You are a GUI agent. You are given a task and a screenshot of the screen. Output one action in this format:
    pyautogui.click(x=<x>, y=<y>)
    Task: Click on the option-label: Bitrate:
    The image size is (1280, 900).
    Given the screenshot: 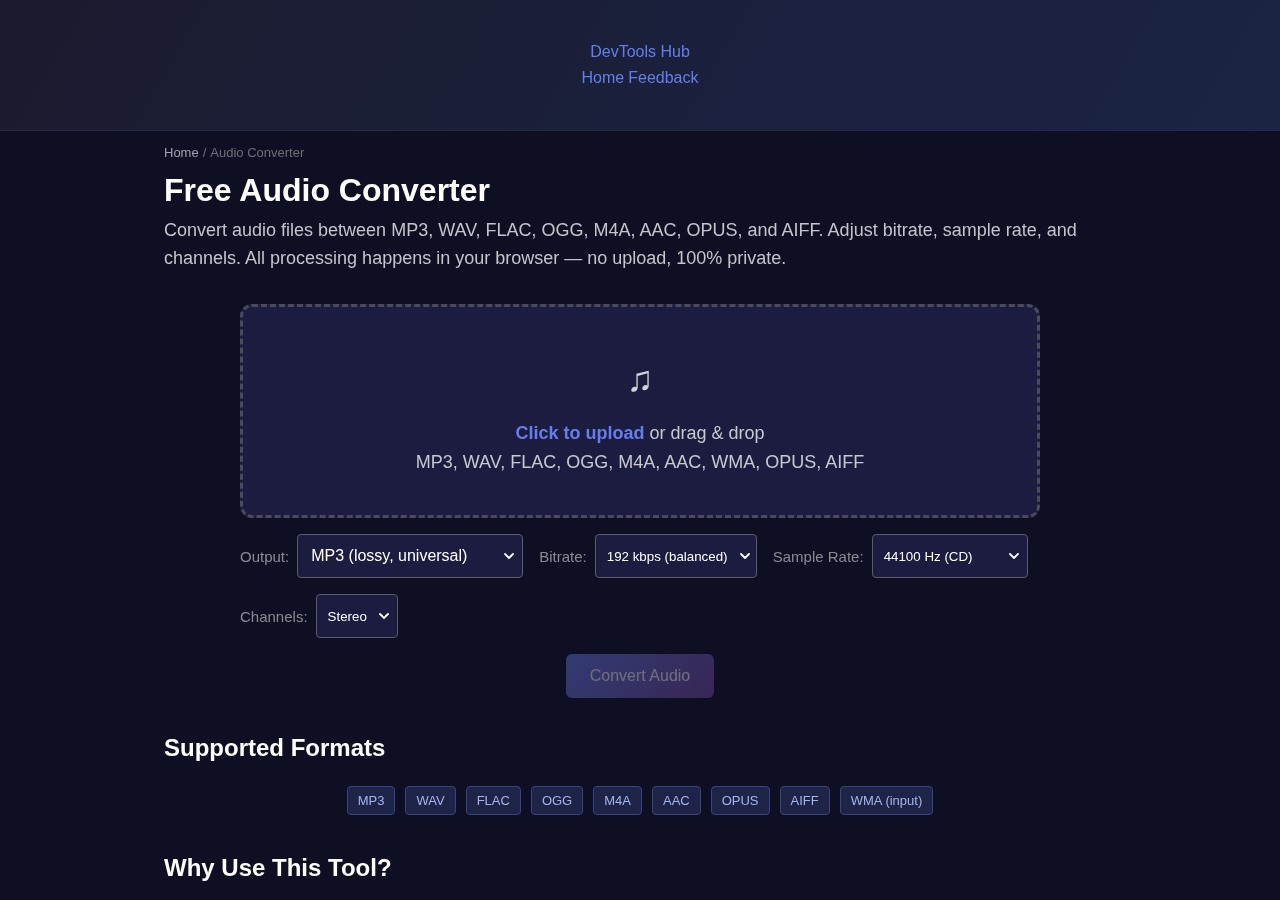 What is the action you would take?
    pyautogui.click(x=563, y=556)
    